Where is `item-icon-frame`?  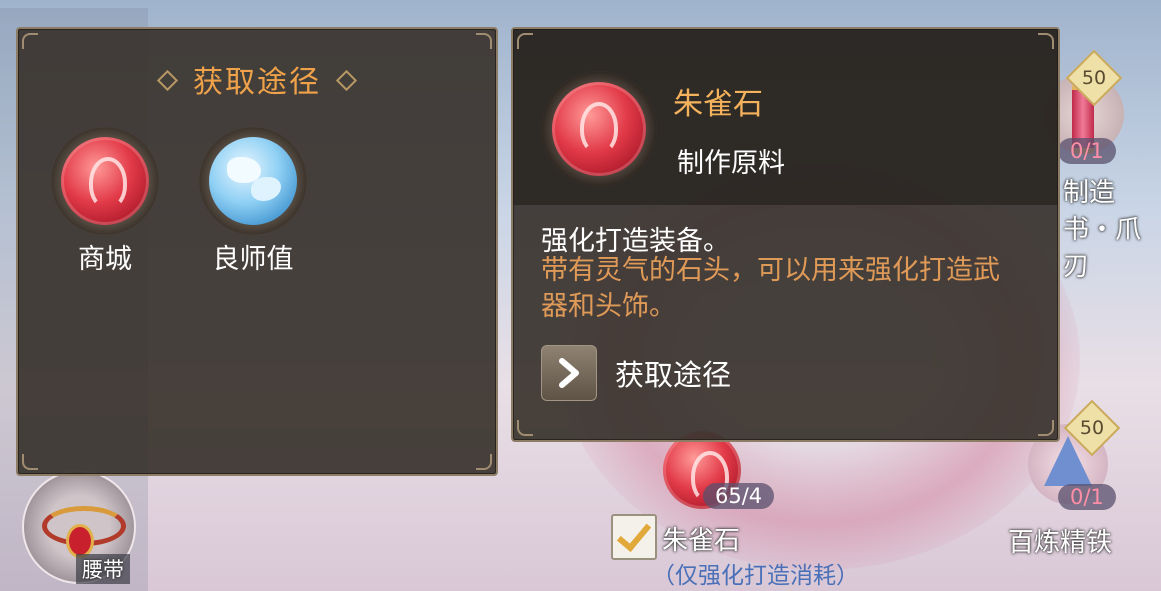 item-icon-frame is located at coordinates (599, 129).